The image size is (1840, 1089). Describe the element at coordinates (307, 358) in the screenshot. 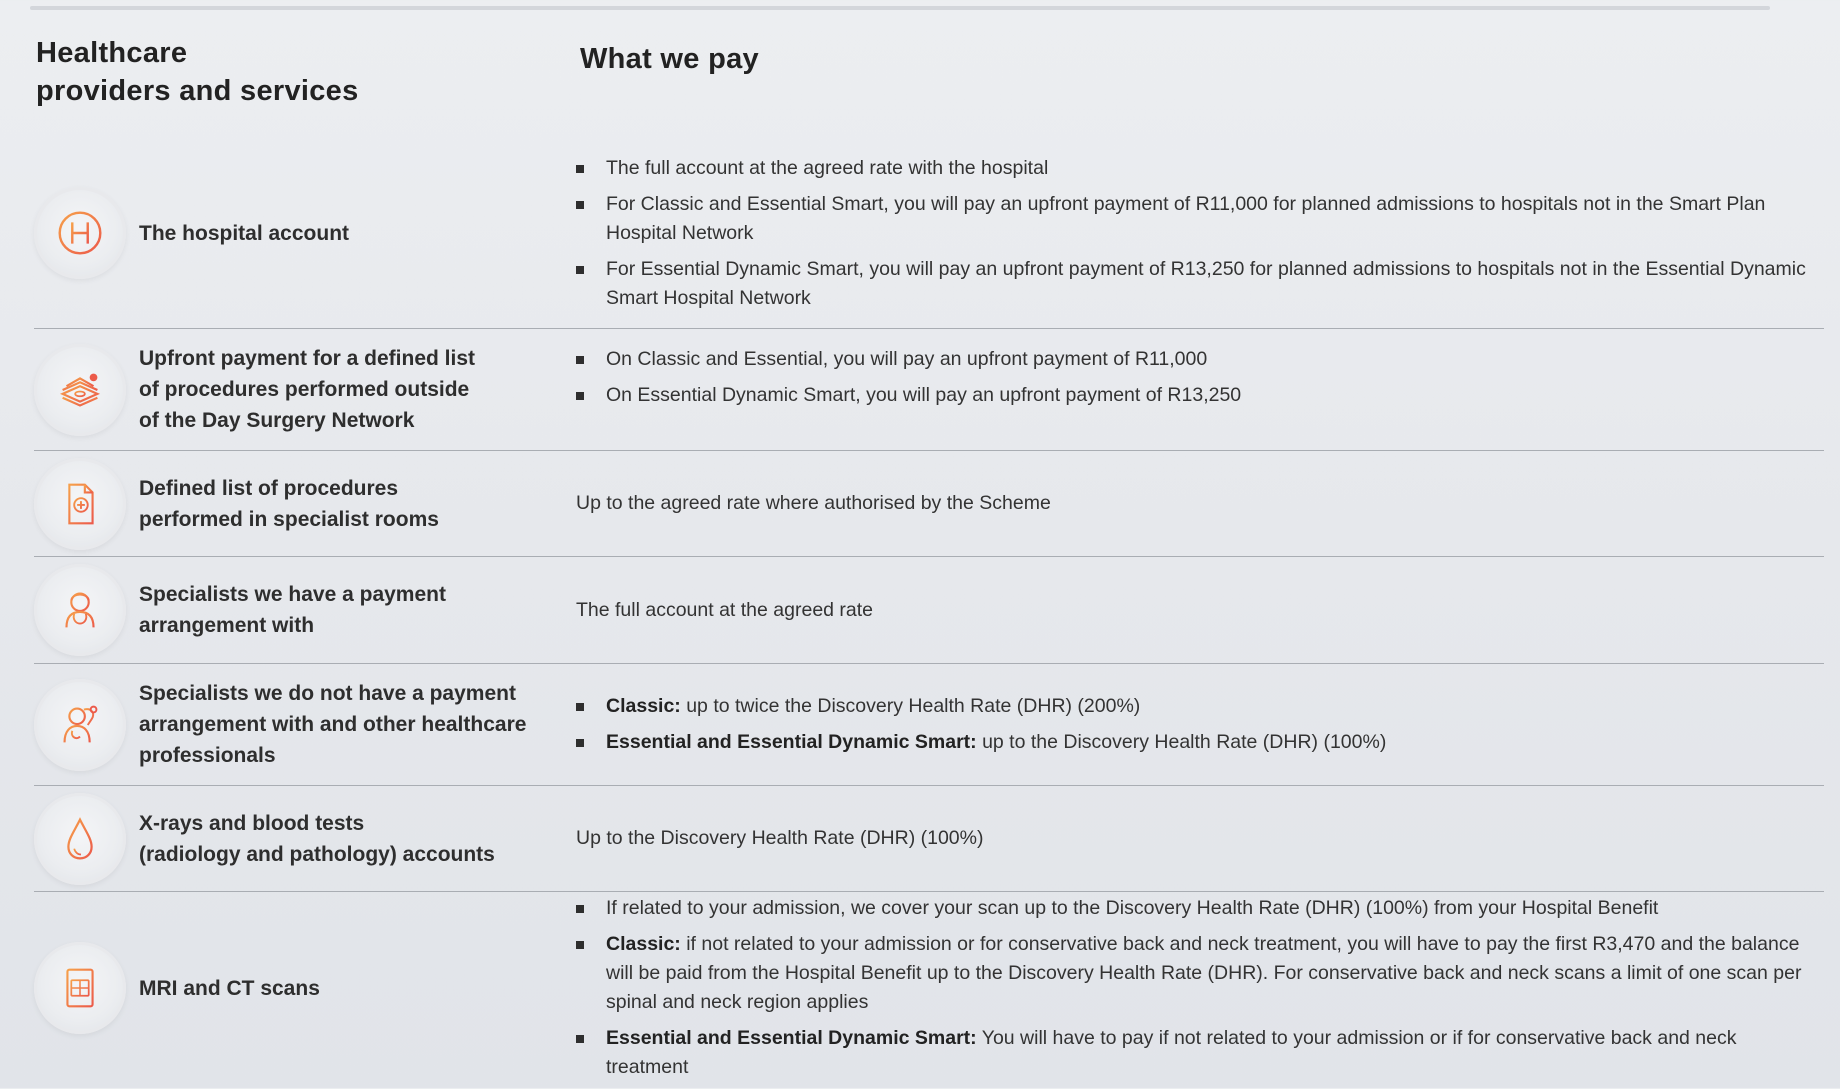

I see `service-label-line: Upfront payment for a defined list` at that location.